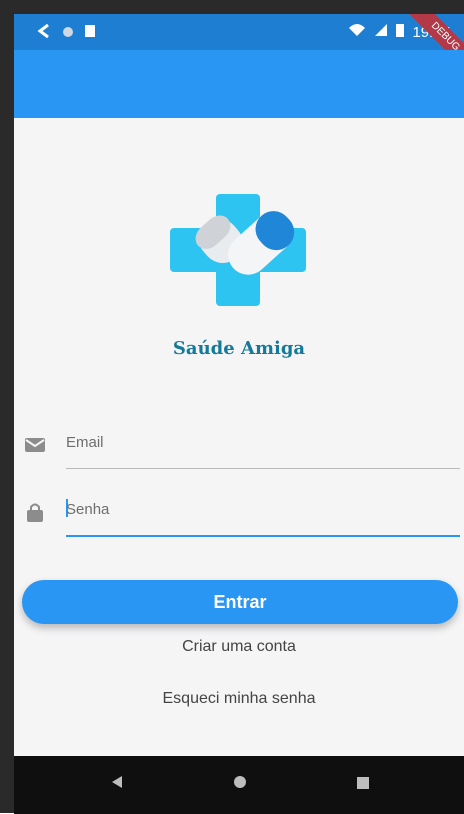  What do you see at coordinates (35, 445) in the screenshot?
I see `email-icon` at bounding box center [35, 445].